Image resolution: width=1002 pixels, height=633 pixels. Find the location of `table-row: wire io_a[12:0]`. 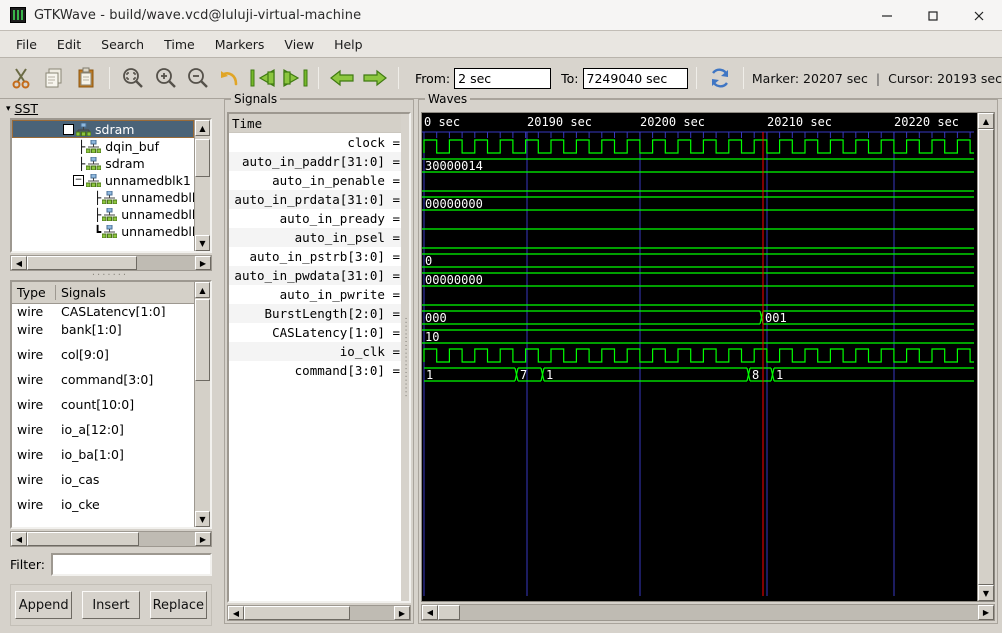

table-row: wire io_a[12:0] is located at coordinates (103, 429).